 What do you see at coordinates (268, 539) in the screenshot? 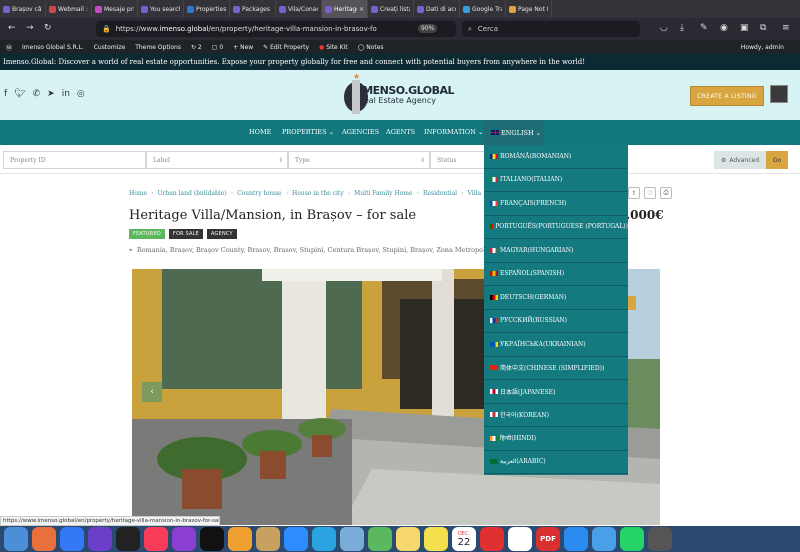
I see `chess-icon` at bounding box center [268, 539].